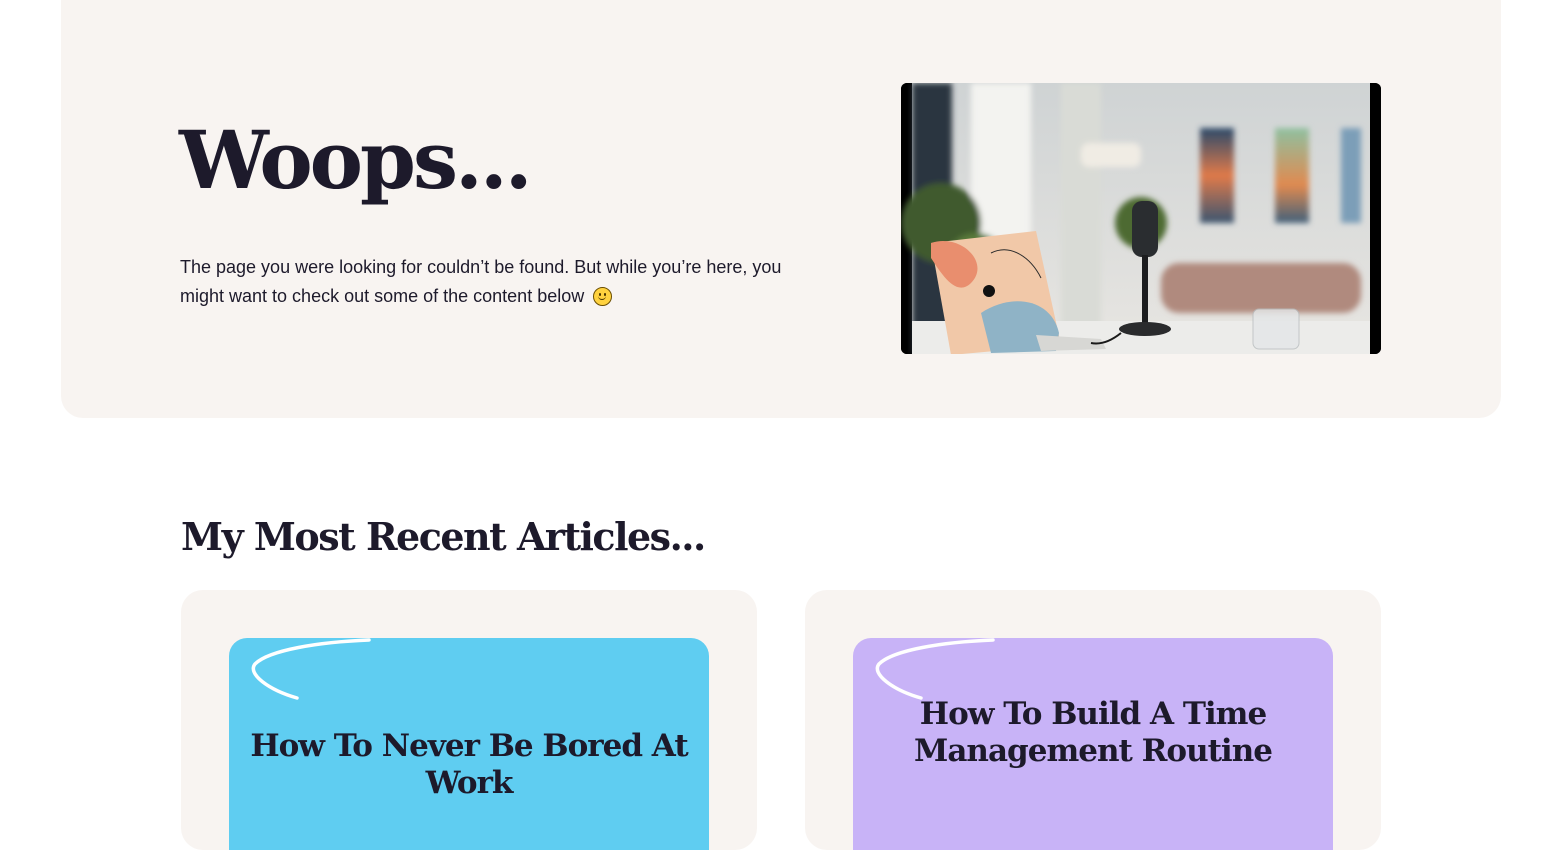  I want to click on article-title: How To Never Be Bored At Work, so click(469, 765).